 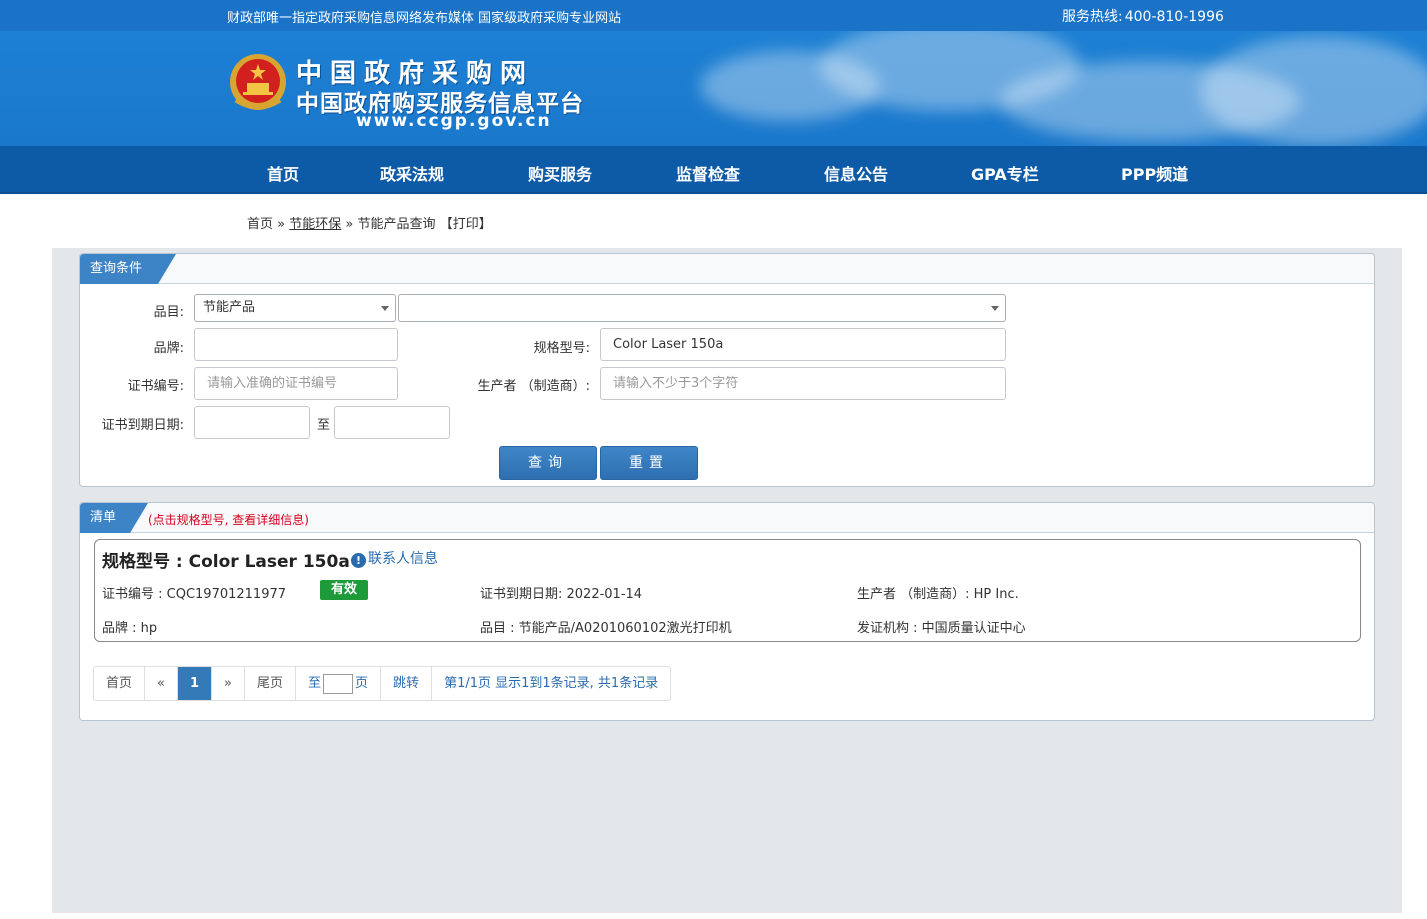 I want to click on nav-supervision: 监督检查, so click(x=708, y=173).